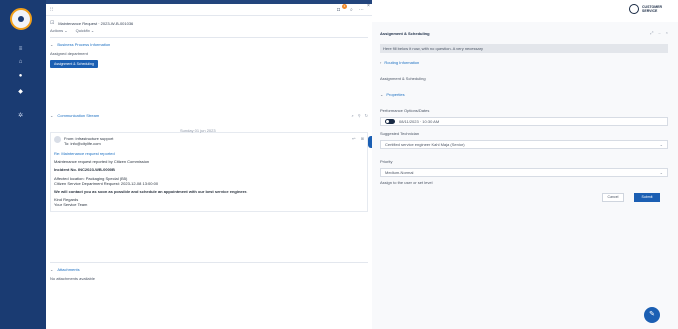 The height and width of the screenshot is (329, 678). Describe the element at coordinates (68, 269) in the screenshot. I see `section-title: Attachments` at that location.